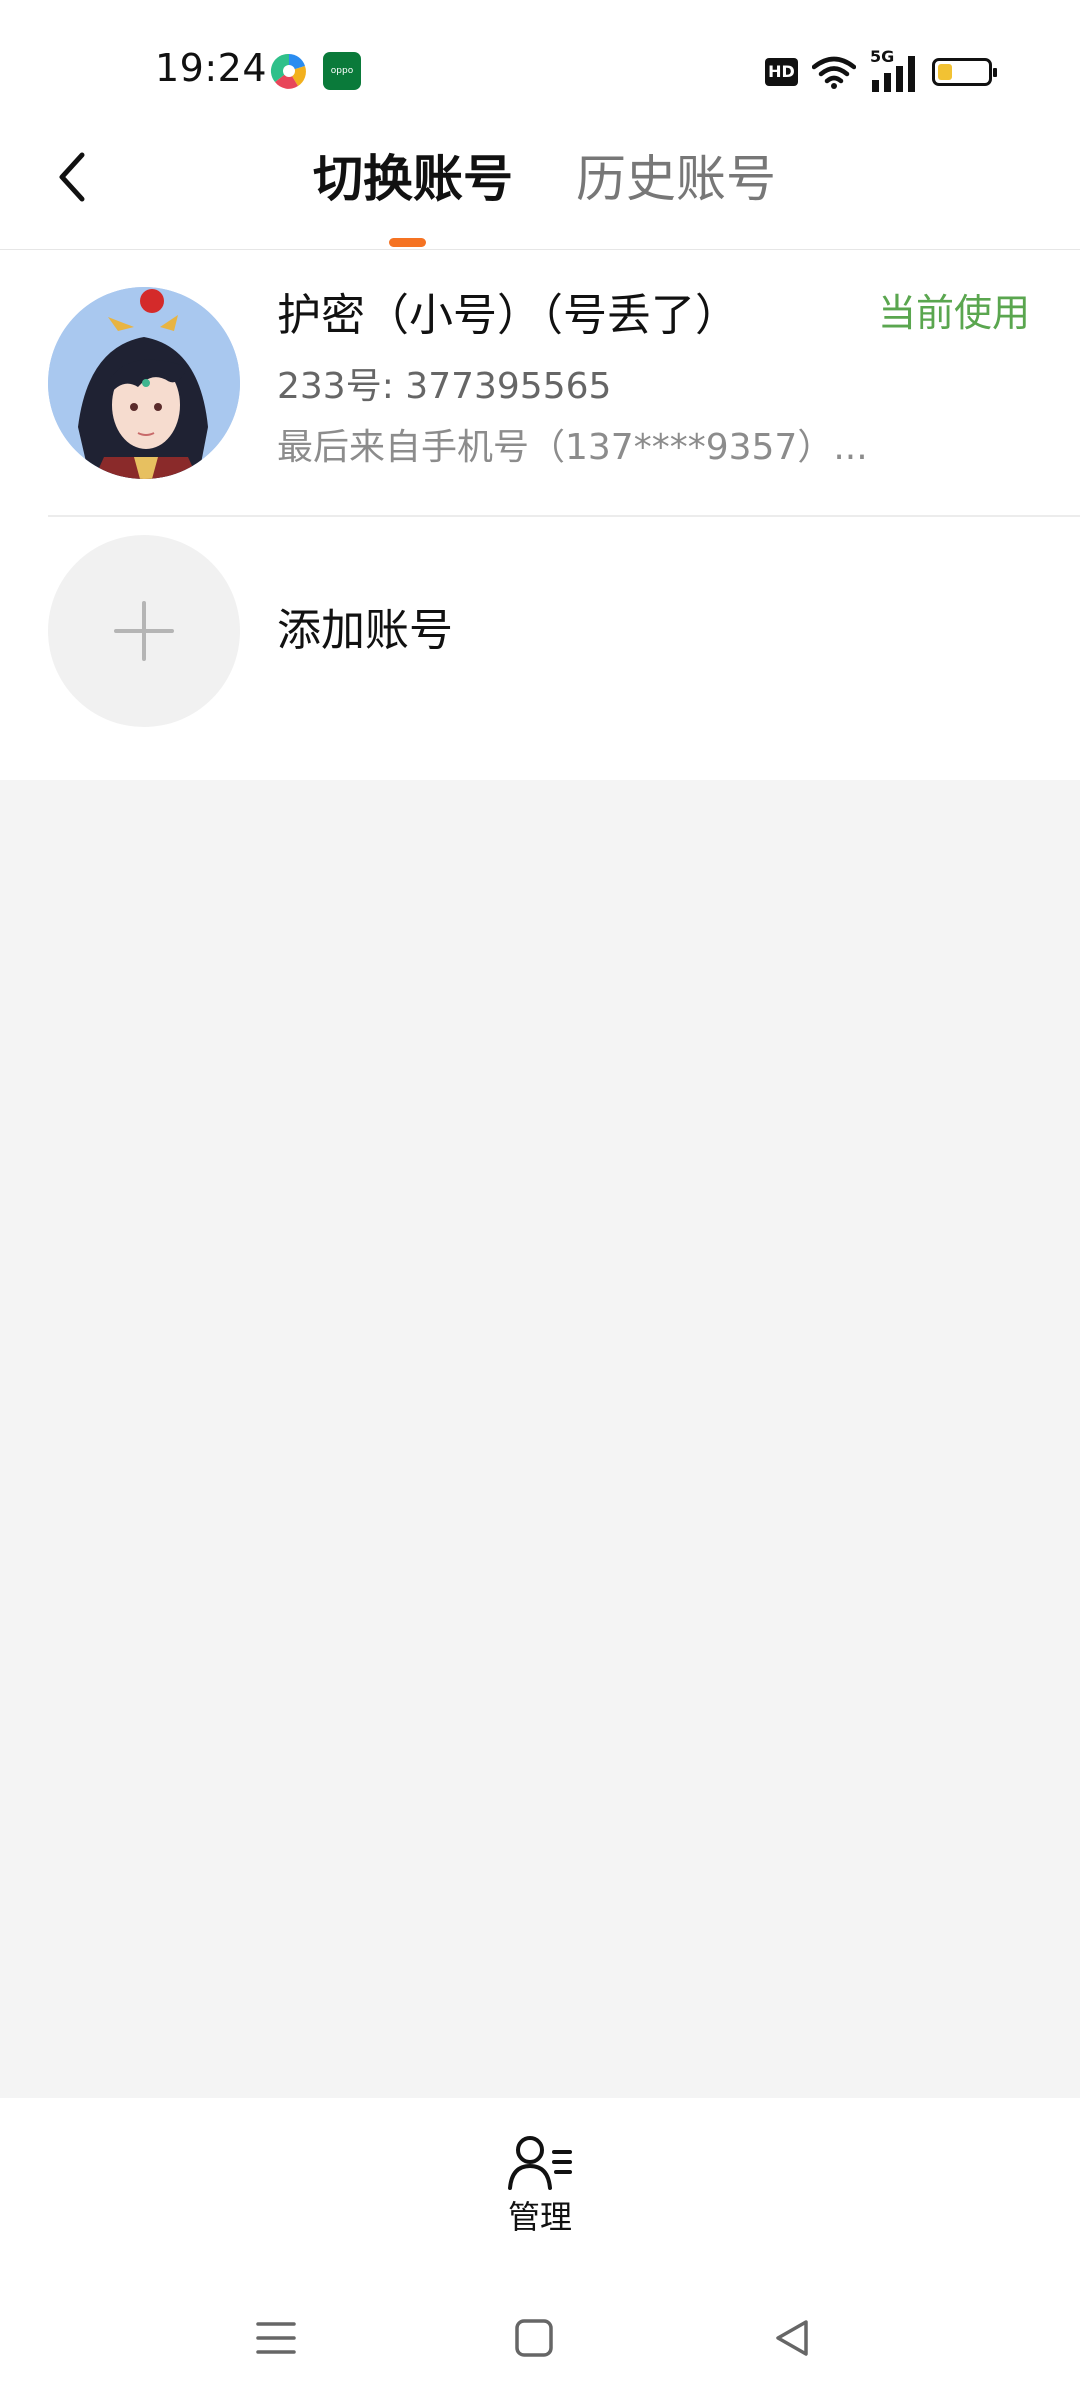 This screenshot has height=2400, width=1080. I want to click on add-account-label: 添加账号, so click(365, 631).